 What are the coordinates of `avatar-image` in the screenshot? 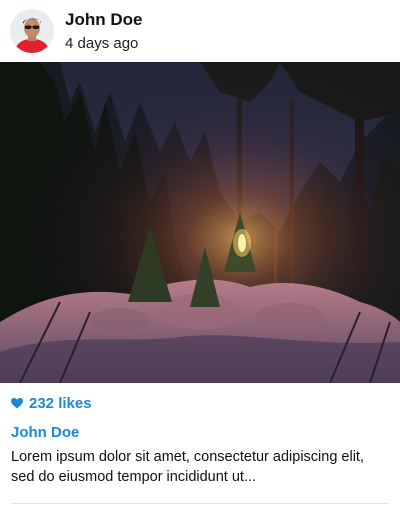 It's located at (32, 31).